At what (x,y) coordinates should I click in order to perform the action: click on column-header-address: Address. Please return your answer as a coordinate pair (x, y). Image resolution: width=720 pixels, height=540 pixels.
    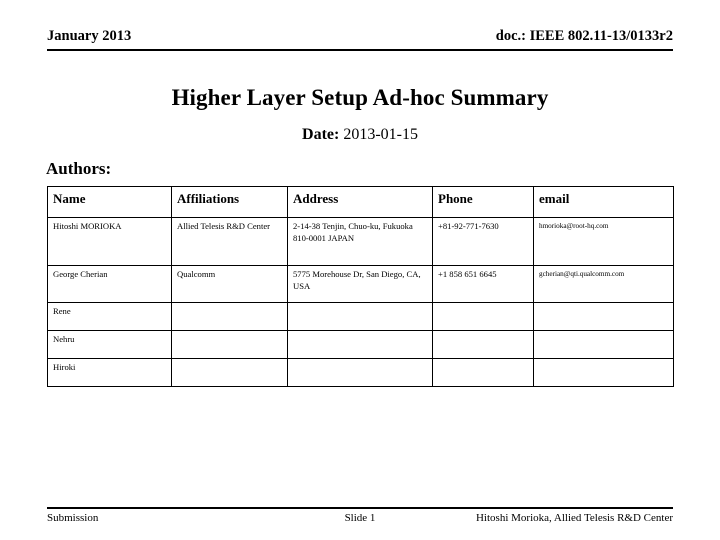
    Looking at the image, I should click on (360, 202).